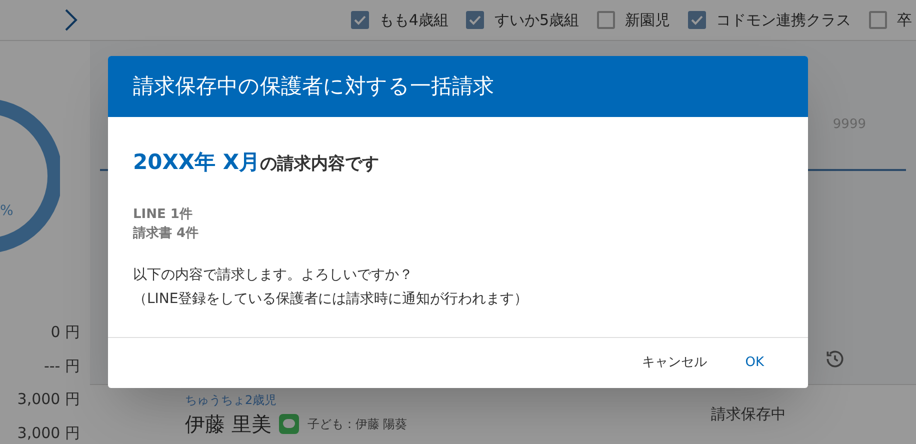  What do you see at coordinates (748, 415) in the screenshot?
I see `status-text: 請求保存中` at bounding box center [748, 415].